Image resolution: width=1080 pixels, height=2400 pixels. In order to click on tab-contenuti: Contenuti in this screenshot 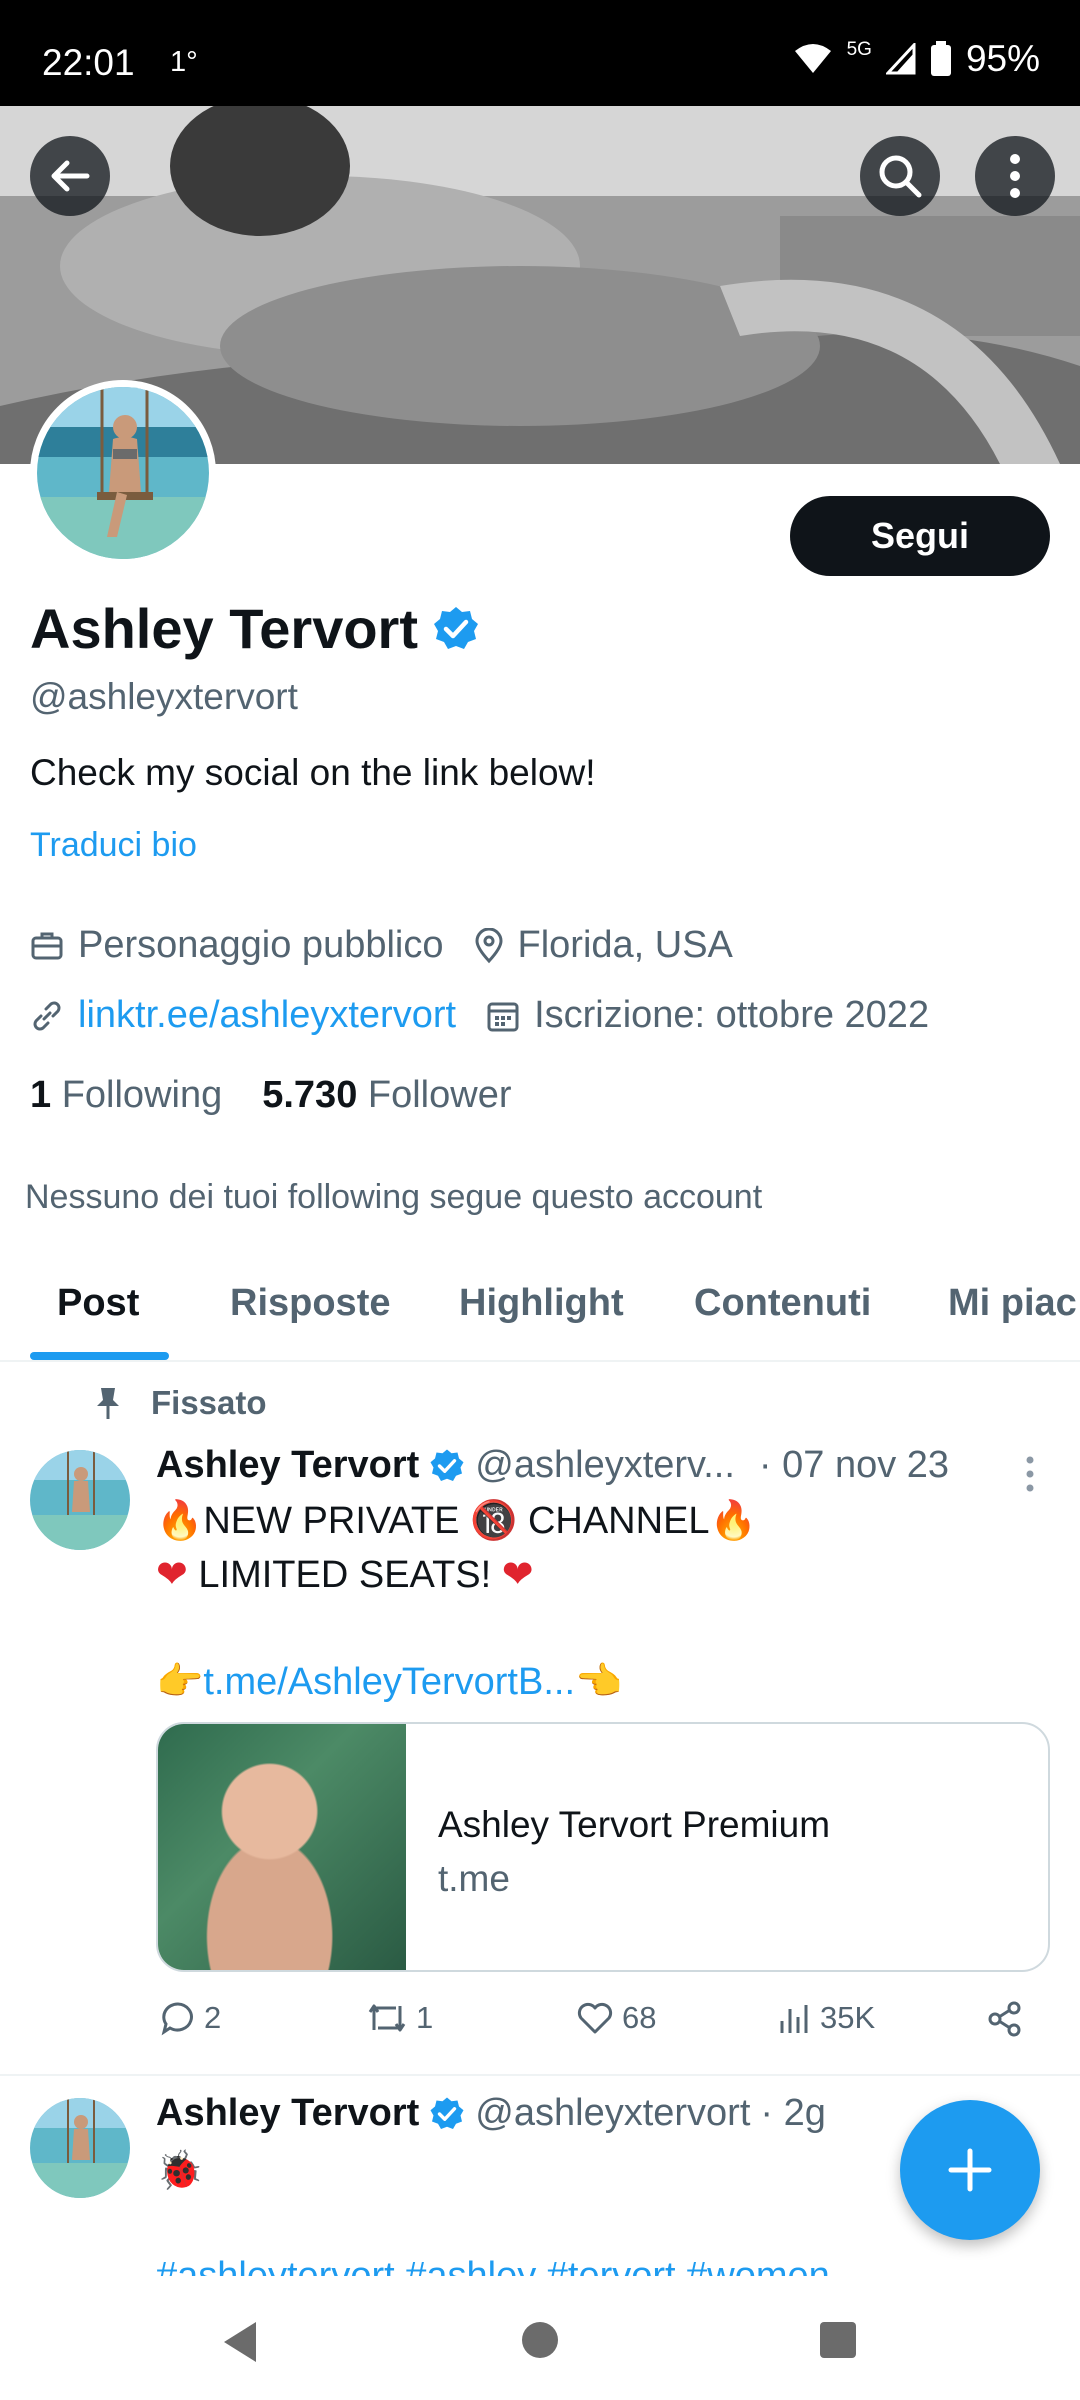, I will do `click(782, 1303)`.